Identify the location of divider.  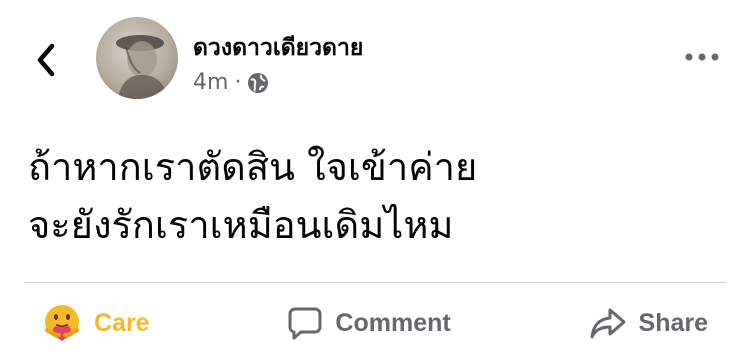
(375, 282).